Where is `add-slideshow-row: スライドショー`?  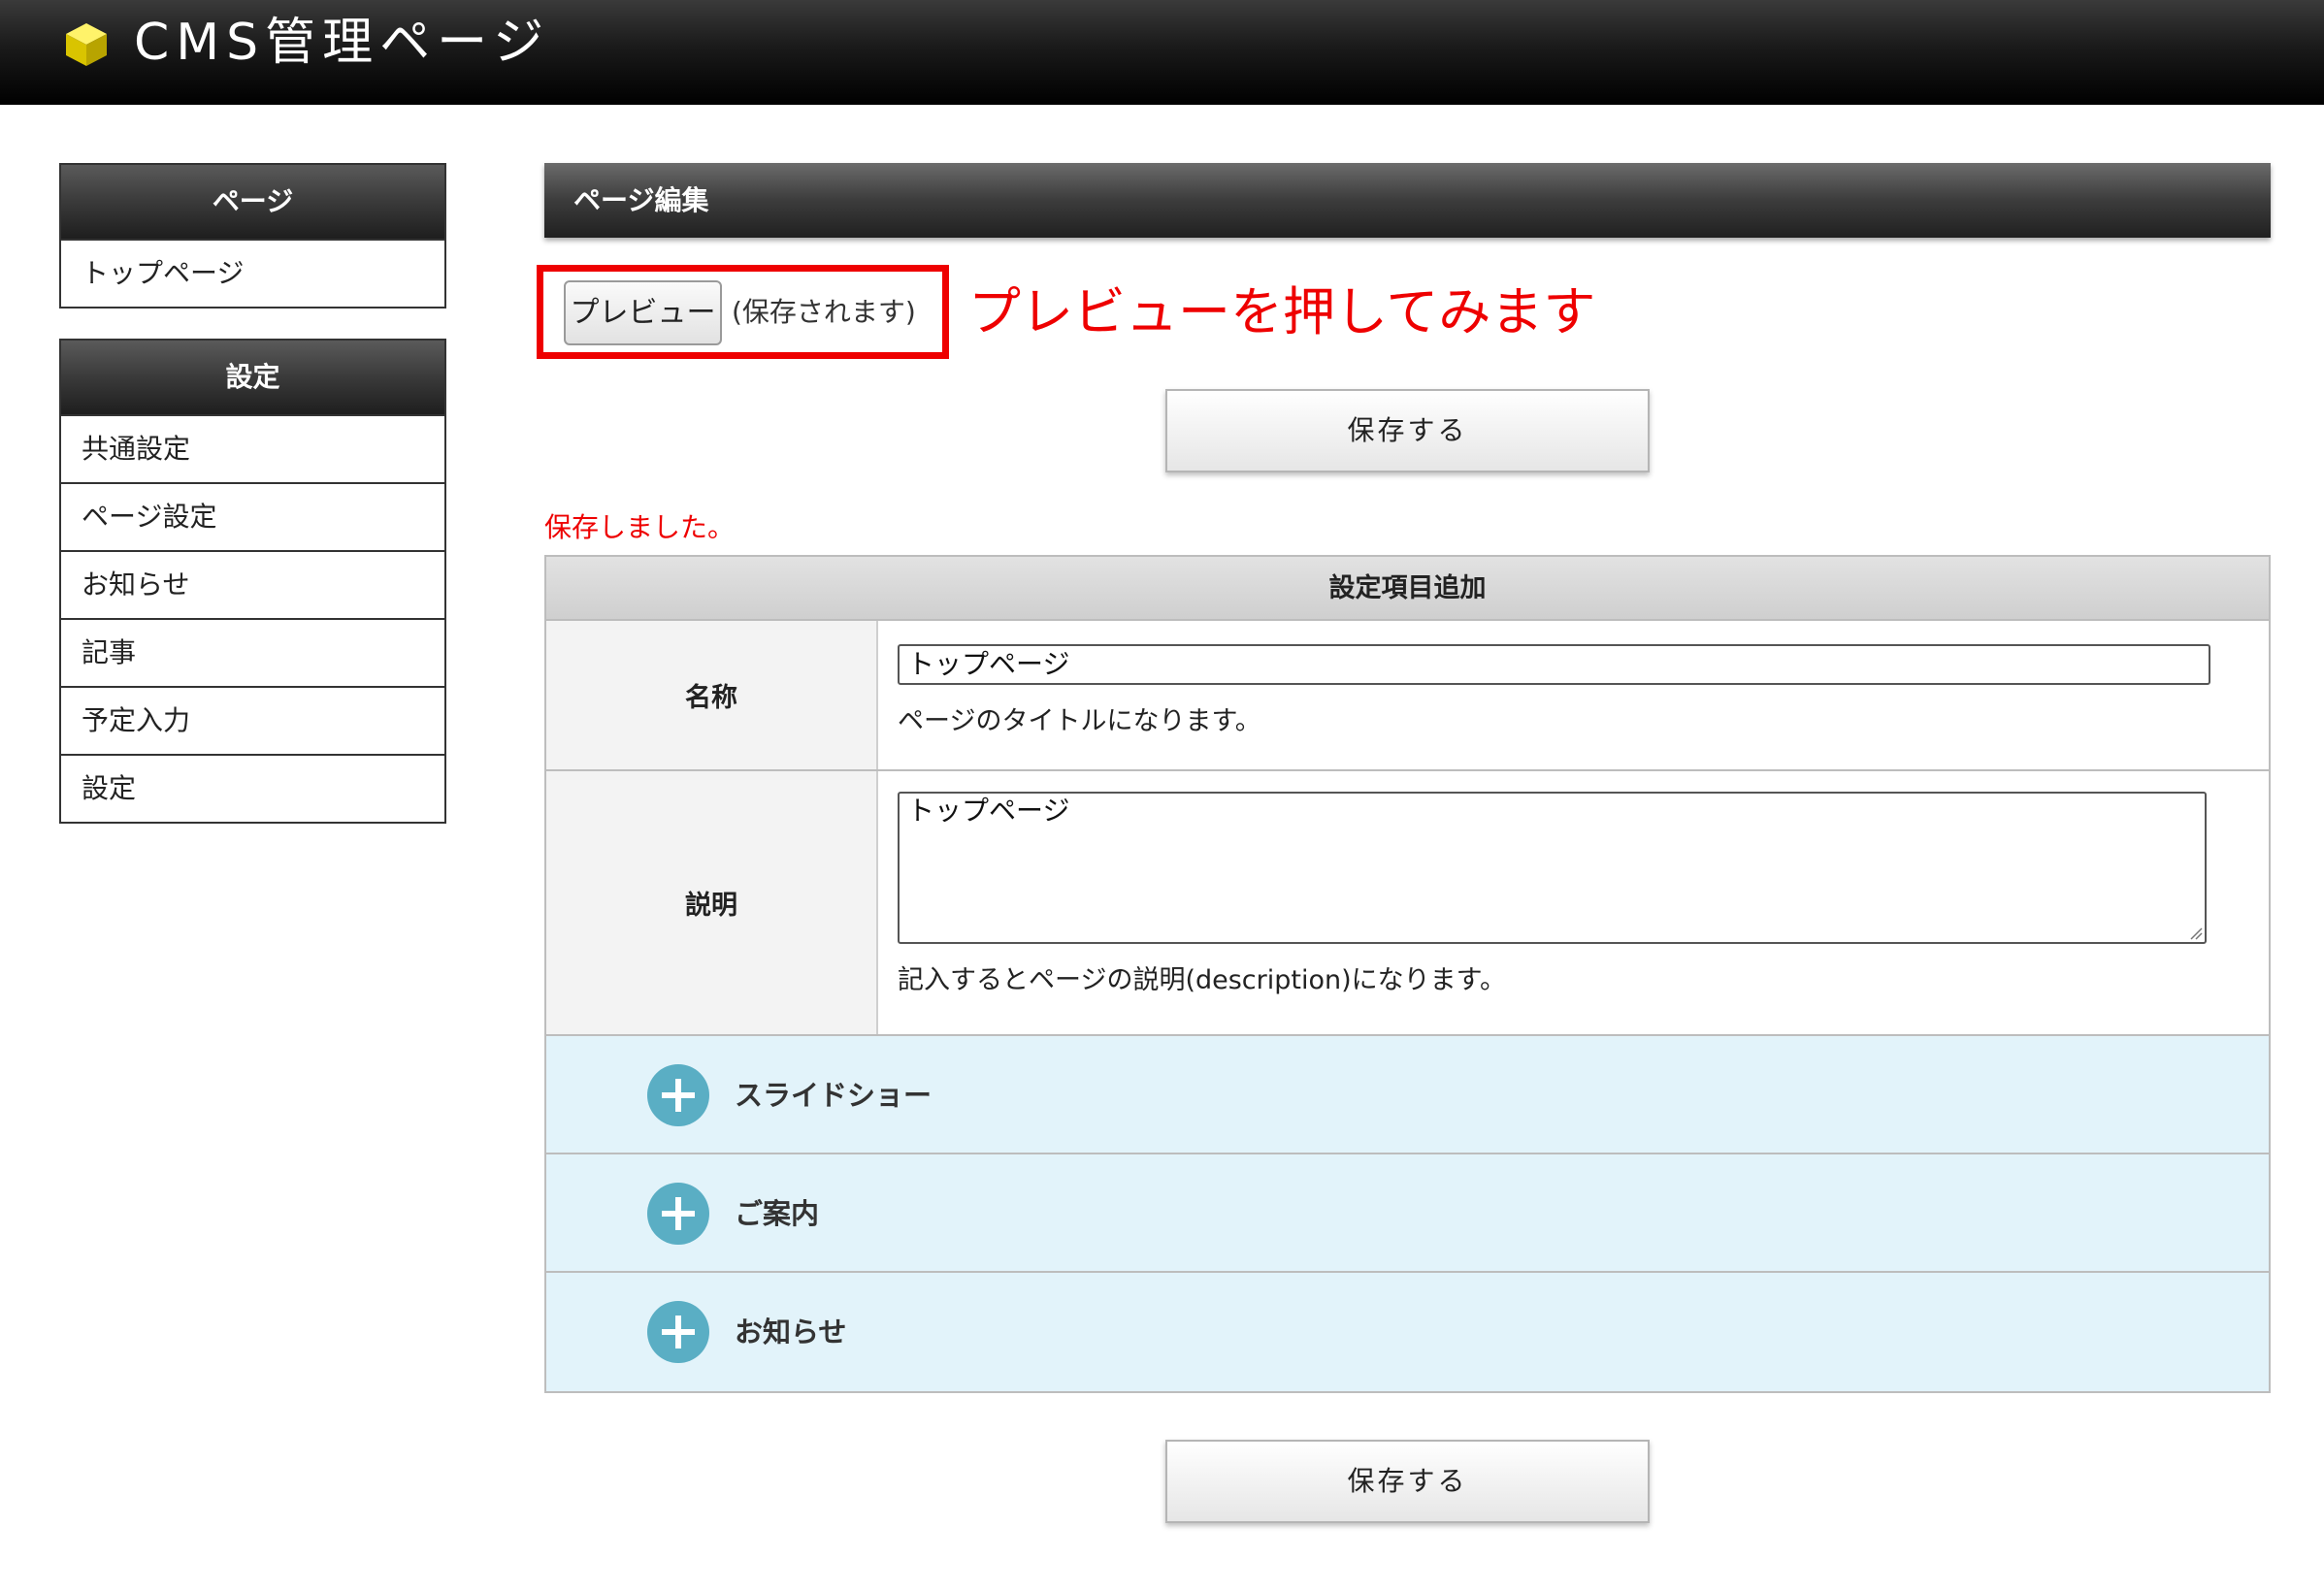 add-slideshow-row: スライドショー is located at coordinates (1407, 1095).